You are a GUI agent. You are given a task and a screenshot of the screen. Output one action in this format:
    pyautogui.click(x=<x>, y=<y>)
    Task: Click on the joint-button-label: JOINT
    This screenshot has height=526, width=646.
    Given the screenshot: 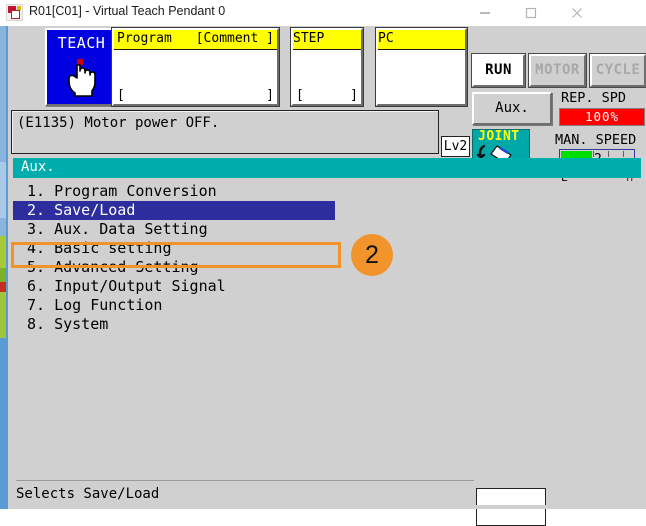 What is the action you would take?
    pyautogui.click(x=499, y=136)
    